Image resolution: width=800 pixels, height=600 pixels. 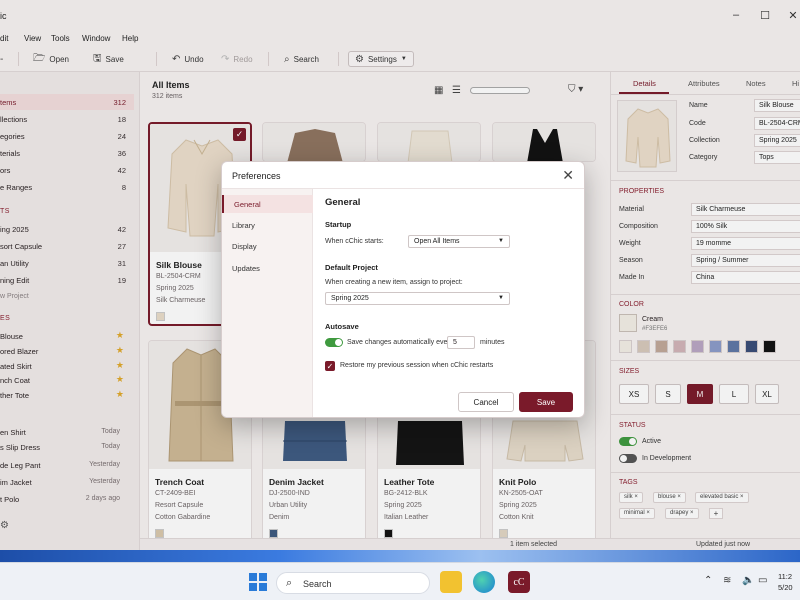 What do you see at coordinates (727, 580) in the screenshot?
I see `wifi-icon: ≋` at bounding box center [727, 580].